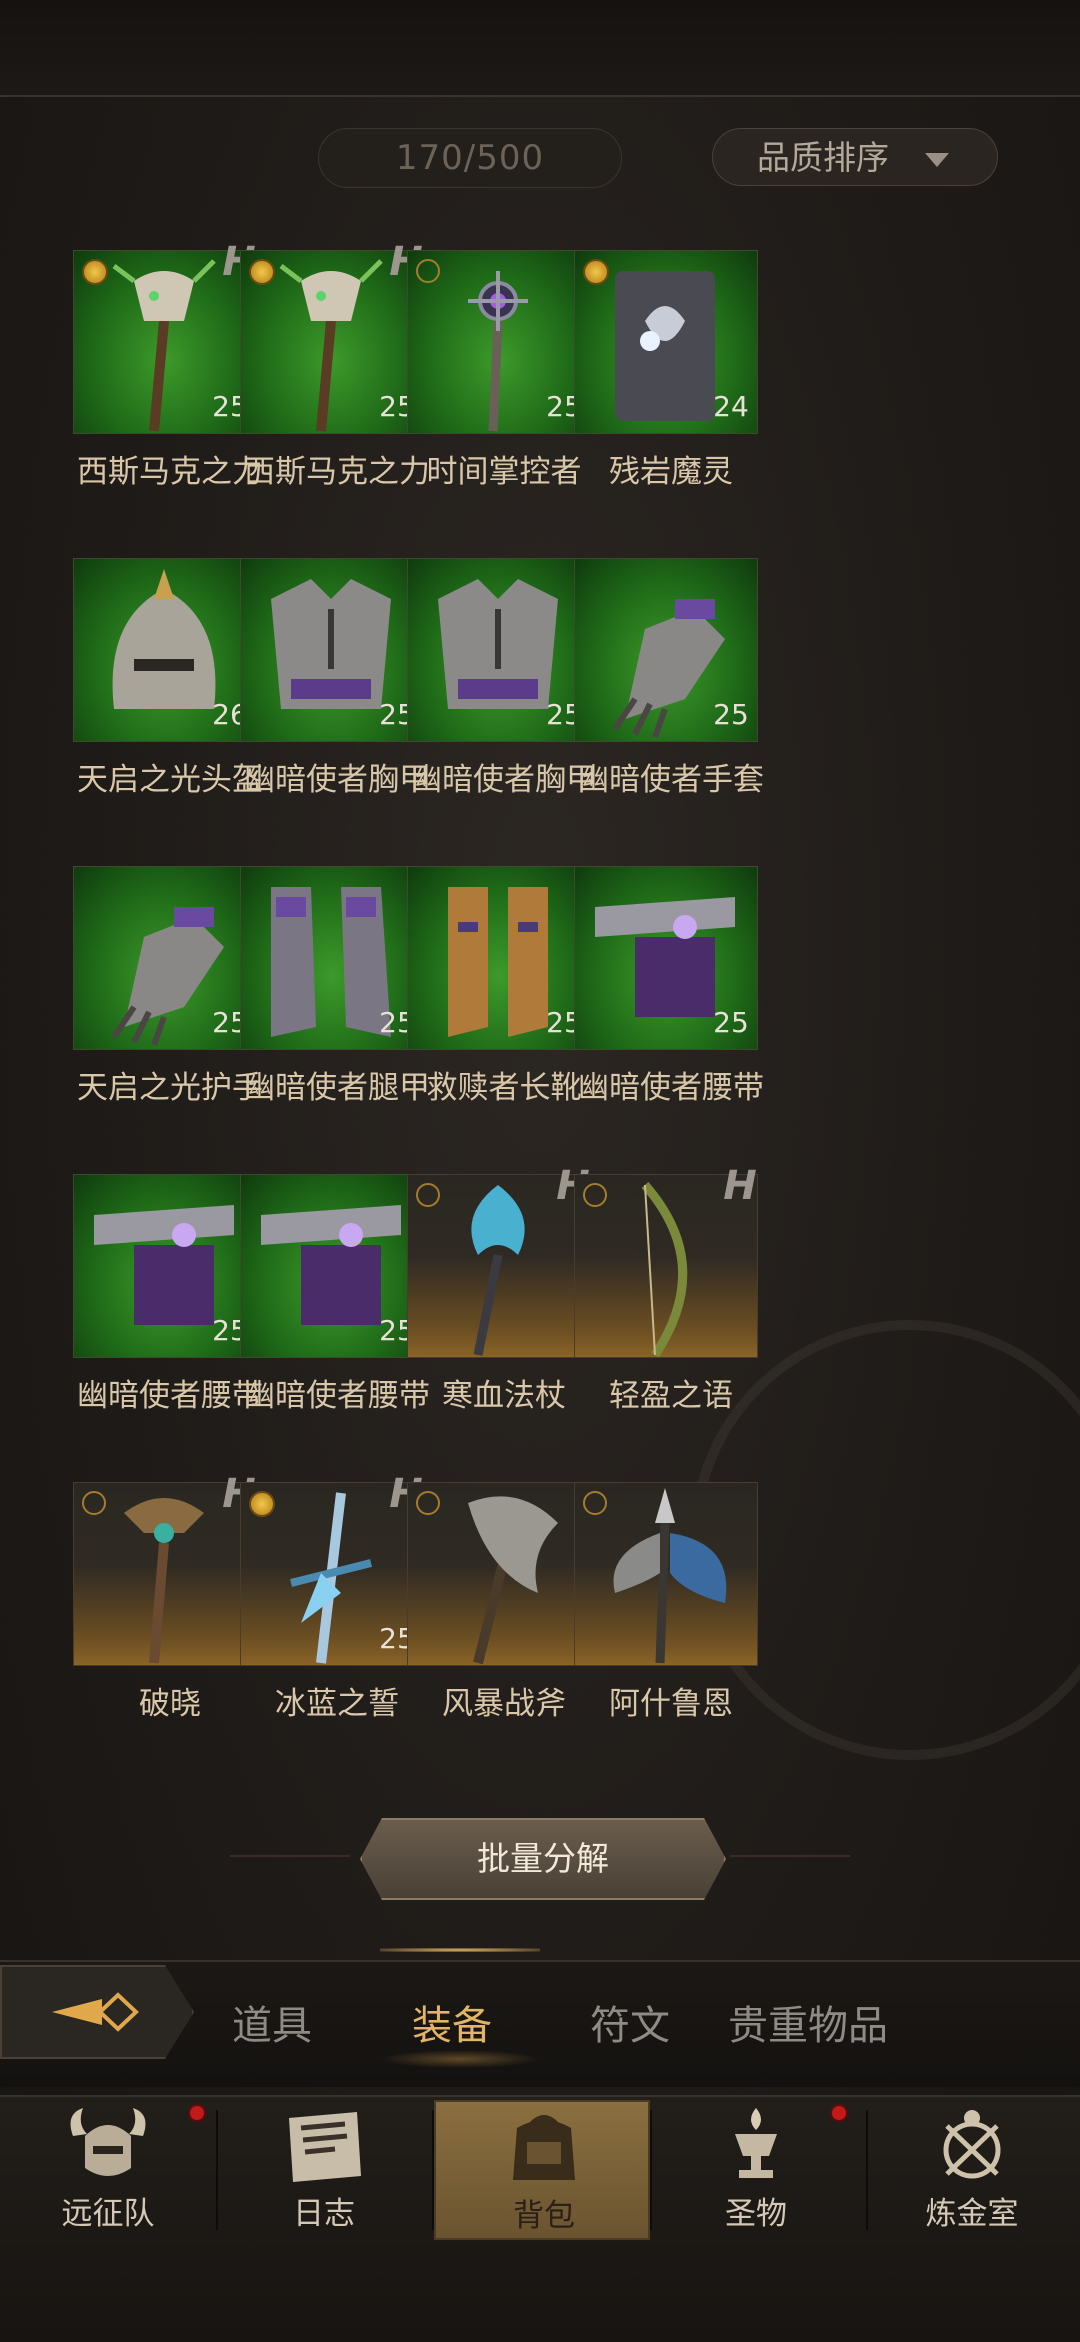 The height and width of the screenshot is (2342, 1080). Describe the element at coordinates (808, 2022) in the screenshot. I see `tab-valuables: 贵重物品` at that location.